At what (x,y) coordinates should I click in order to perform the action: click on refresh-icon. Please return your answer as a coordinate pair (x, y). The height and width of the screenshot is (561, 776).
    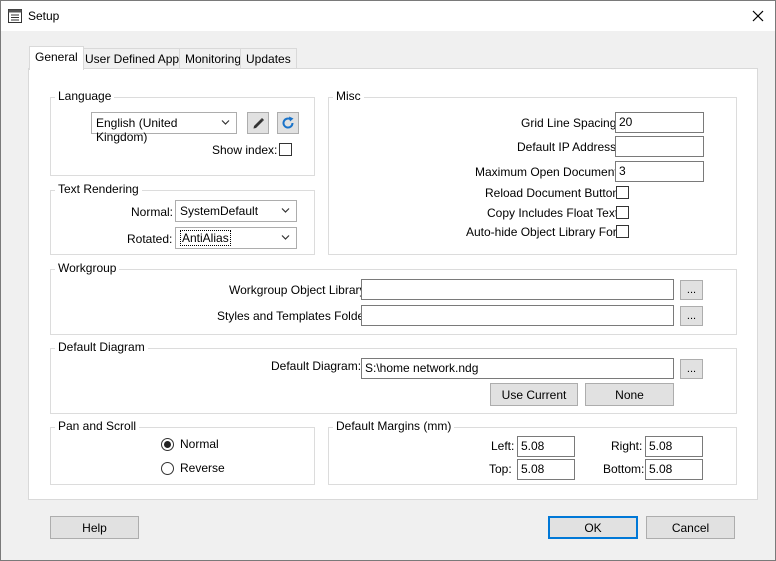
    Looking at the image, I should click on (288, 122).